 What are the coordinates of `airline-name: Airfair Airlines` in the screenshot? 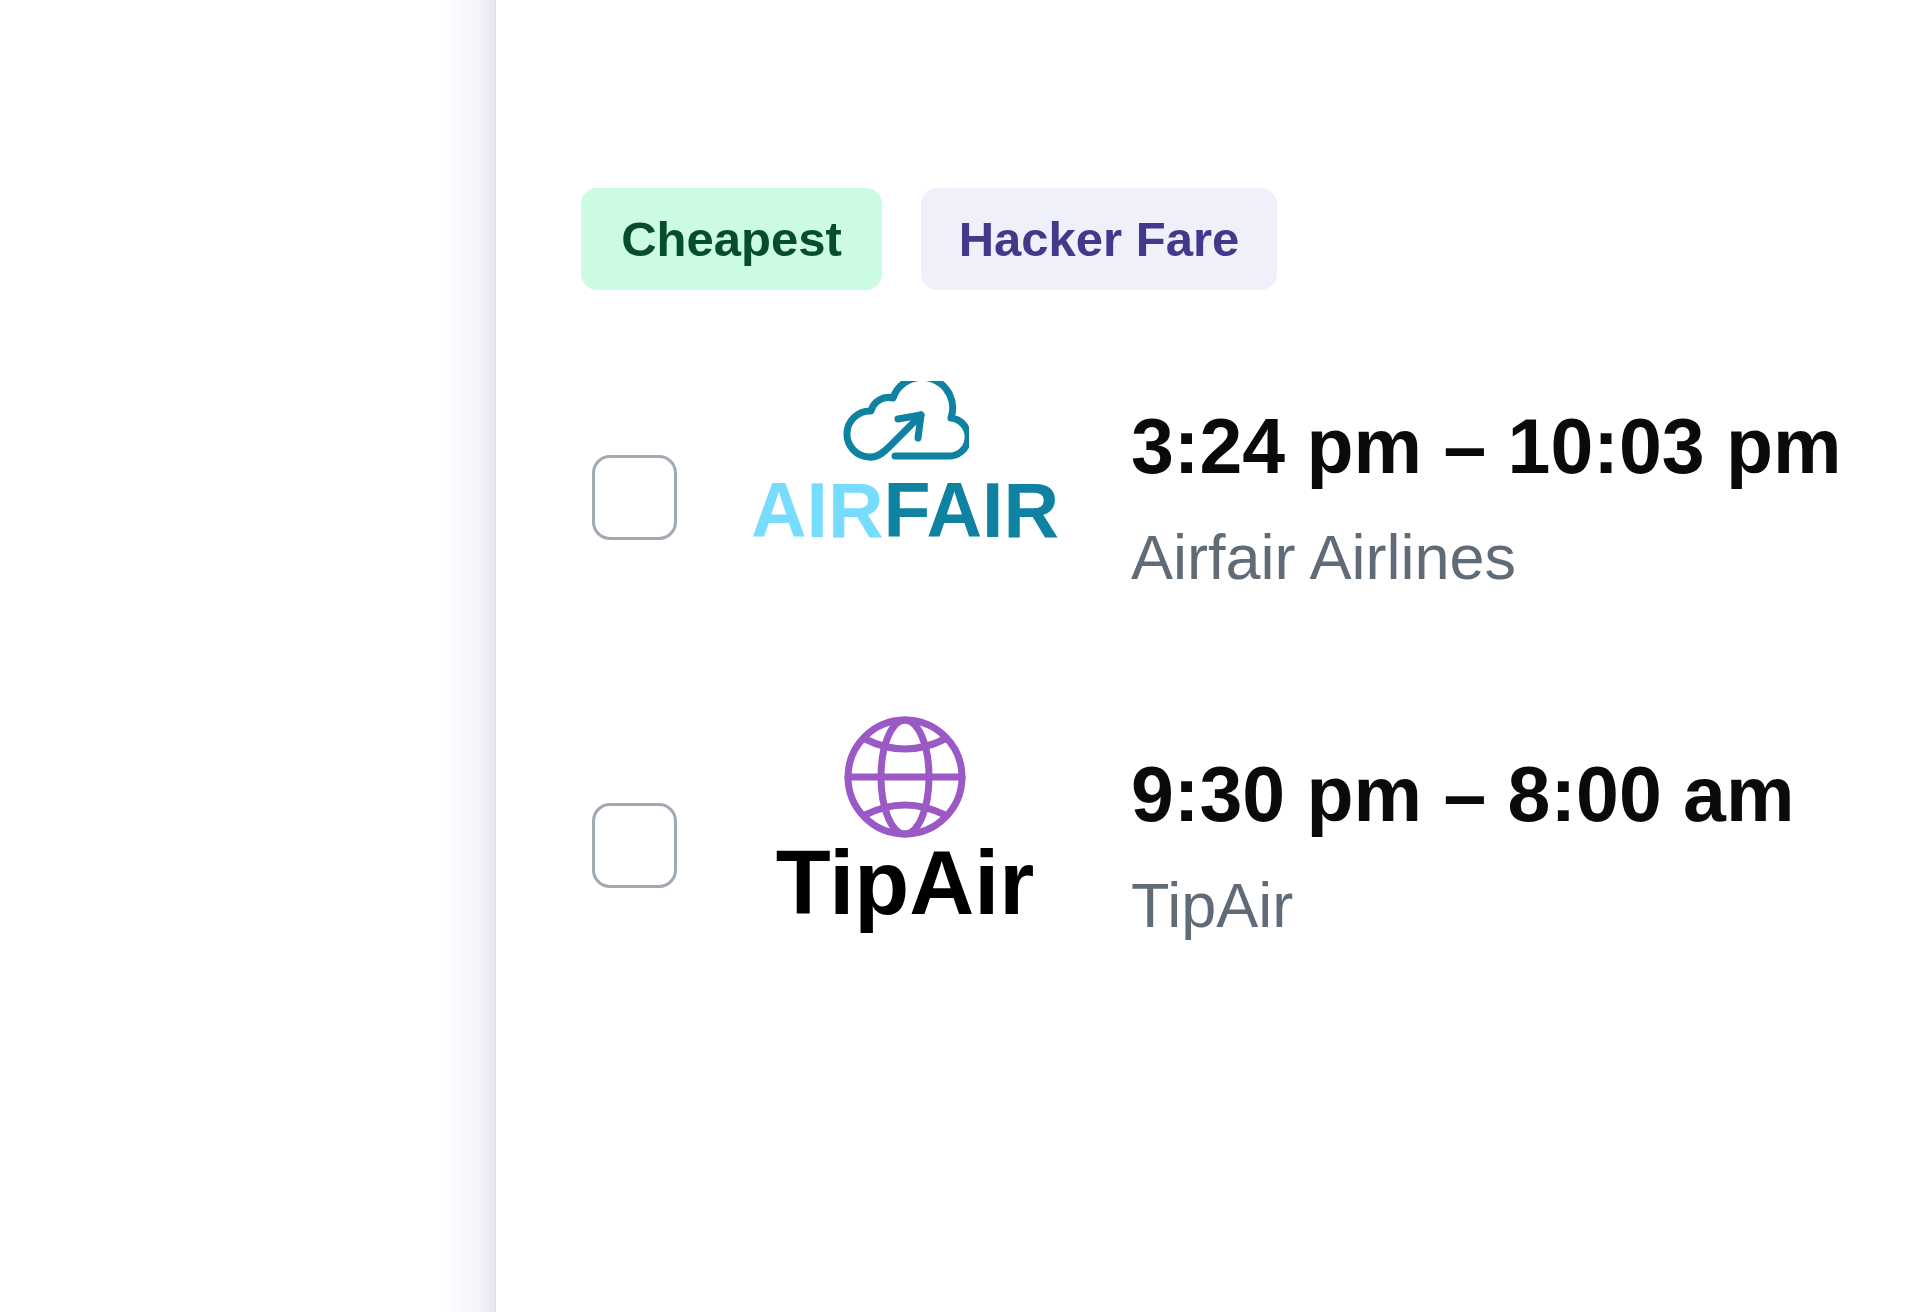 It's located at (1324, 557).